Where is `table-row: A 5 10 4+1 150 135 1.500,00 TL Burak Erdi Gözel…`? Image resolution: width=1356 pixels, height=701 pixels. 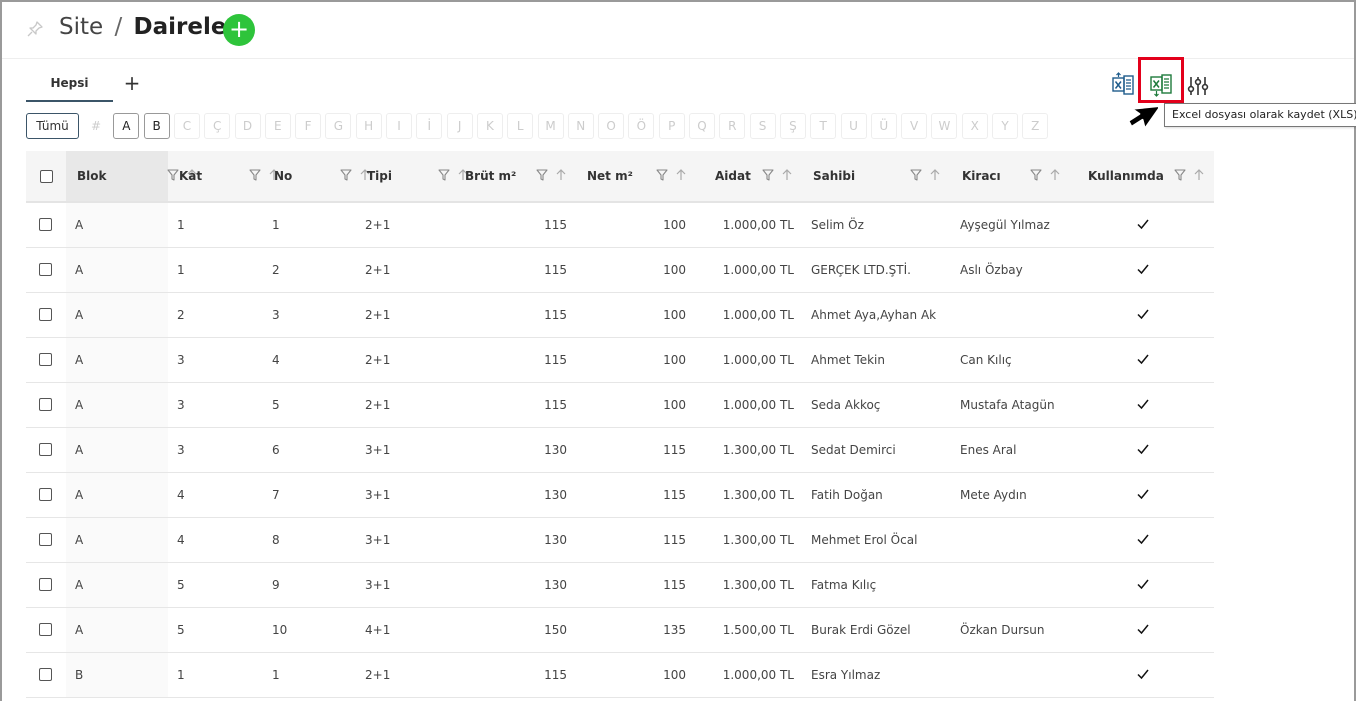 table-row: A 5 10 4+1 150 135 1.500,00 TL Burak Erdi Gözel… is located at coordinates (620, 630).